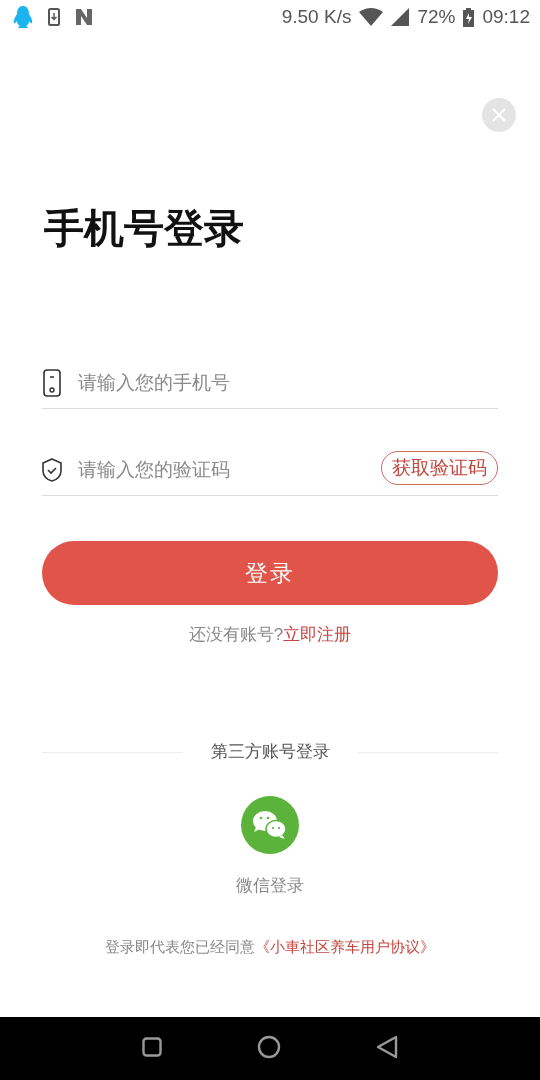  Describe the element at coordinates (144, 228) in the screenshot. I see `page-title: 手机号登录` at that location.